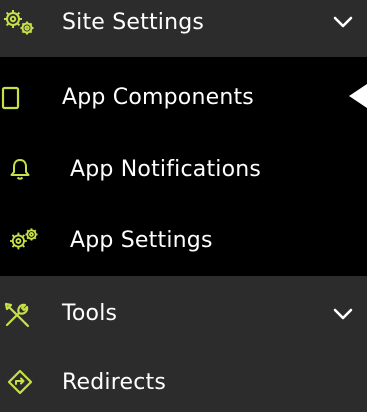 This screenshot has height=412, width=367. I want to click on tools-icon, so click(17, 315).